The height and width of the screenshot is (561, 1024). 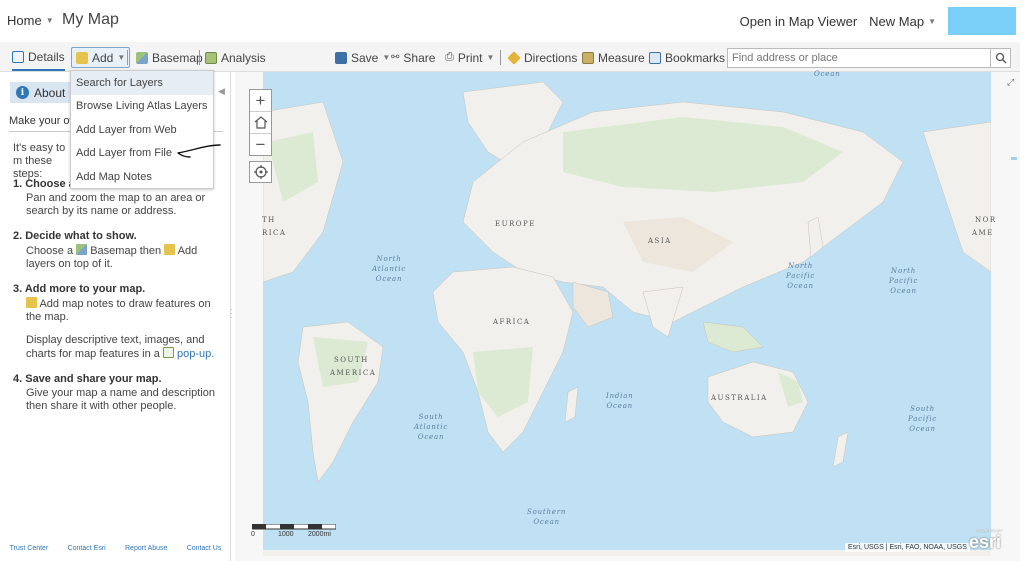 What do you see at coordinates (353, 373) in the screenshot?
I see `continent-label: AMERICA` at bounding box center [353, 373].